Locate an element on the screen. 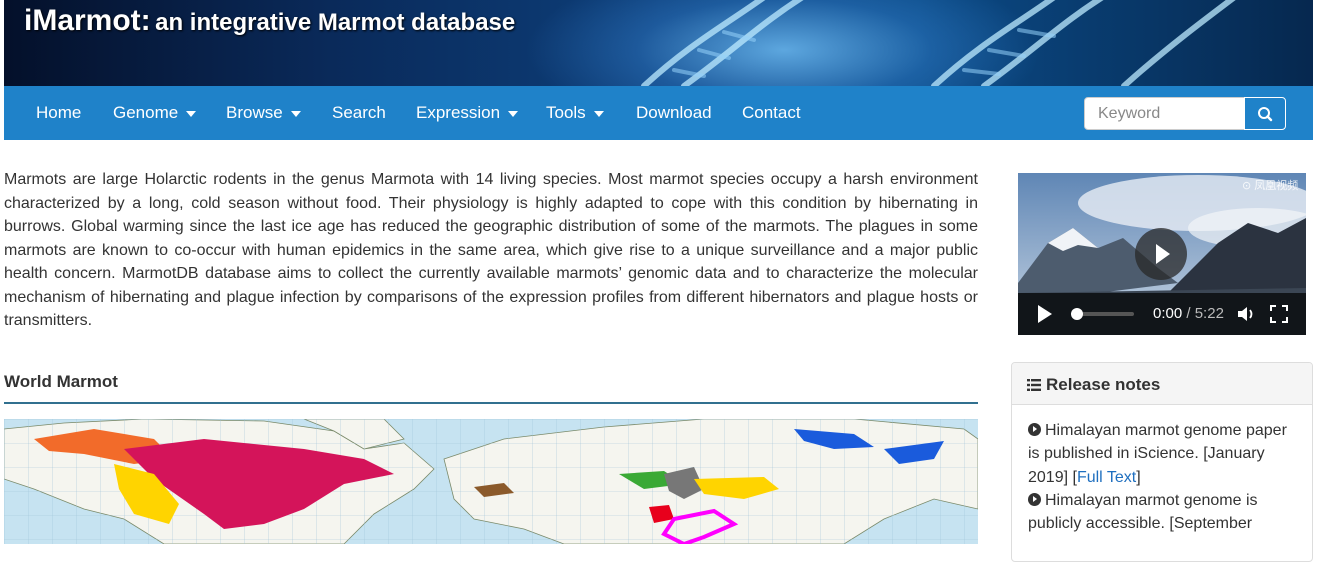 The image size is (1320, 562). nav-download: Download is located at coordinates (674, 113).